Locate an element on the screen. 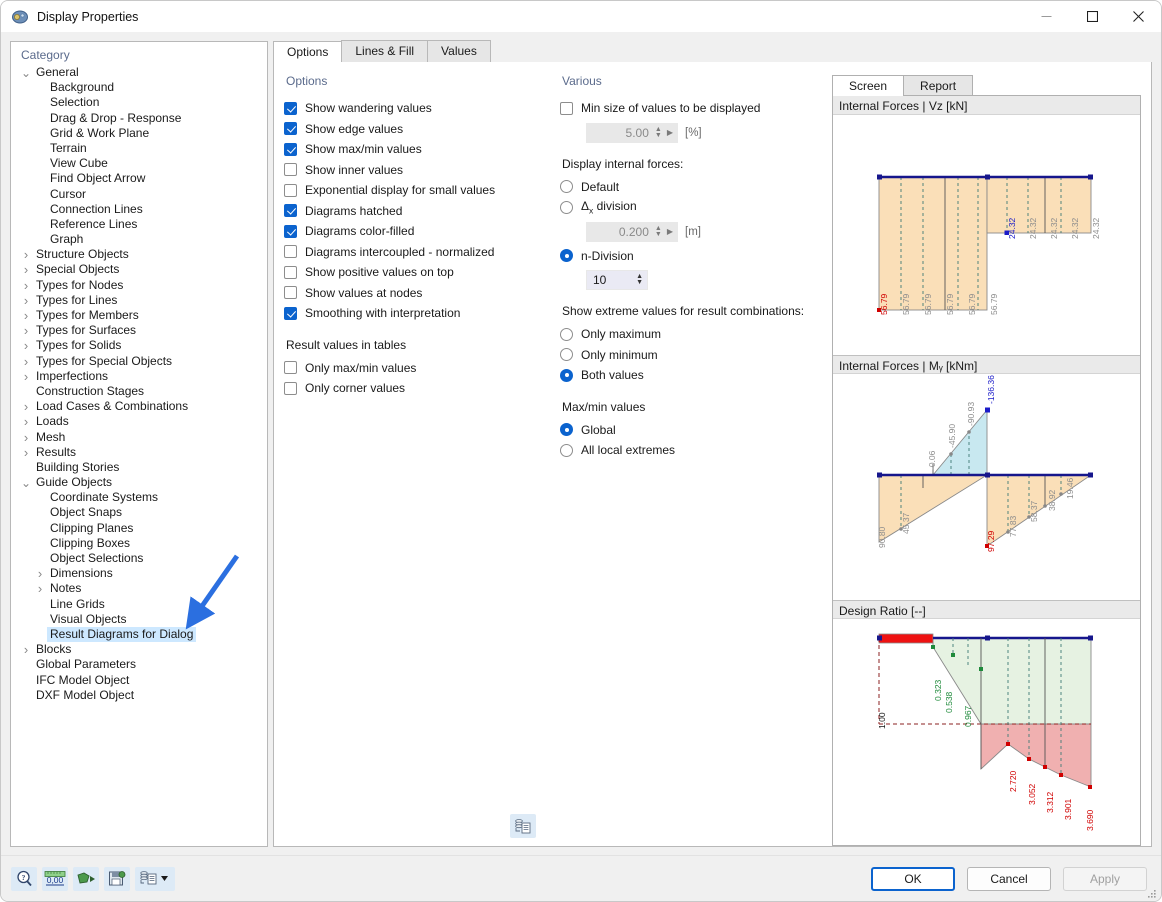 The height and width of the screenshot is (902, 1162). sidebar-item-special-objects: › Special Objects is located at coordinates (139, 269).